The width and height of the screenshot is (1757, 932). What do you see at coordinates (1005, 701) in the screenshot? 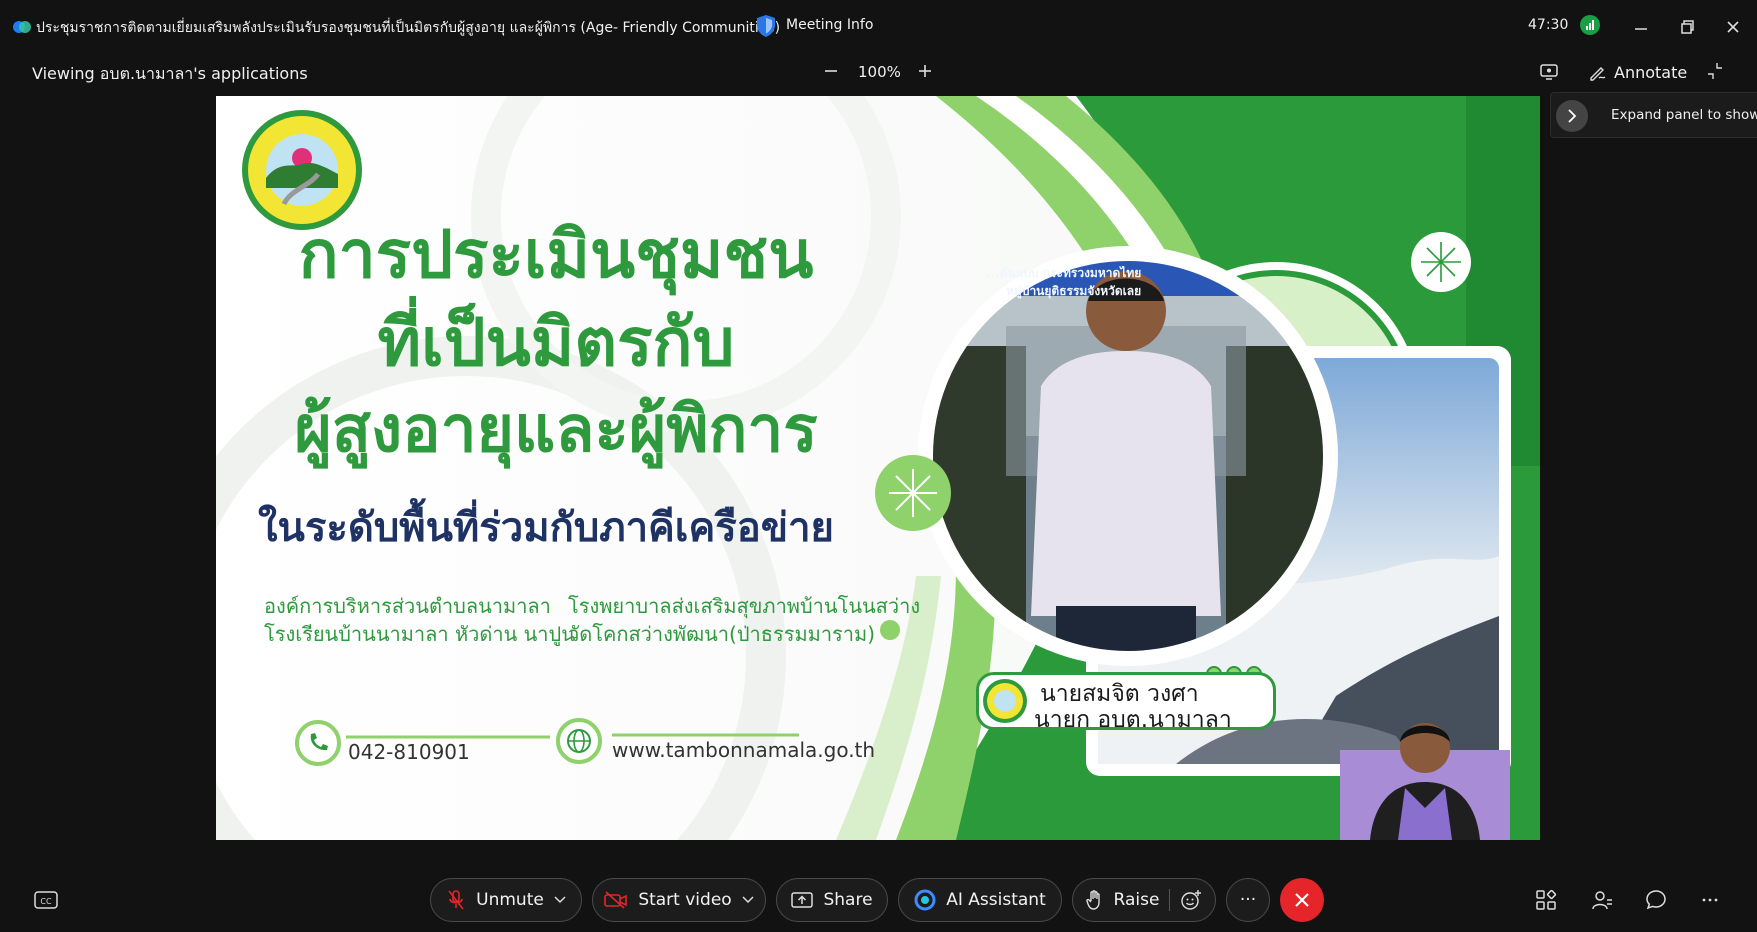
I see `nameplate-logo` at bounding box center [1005, 701].